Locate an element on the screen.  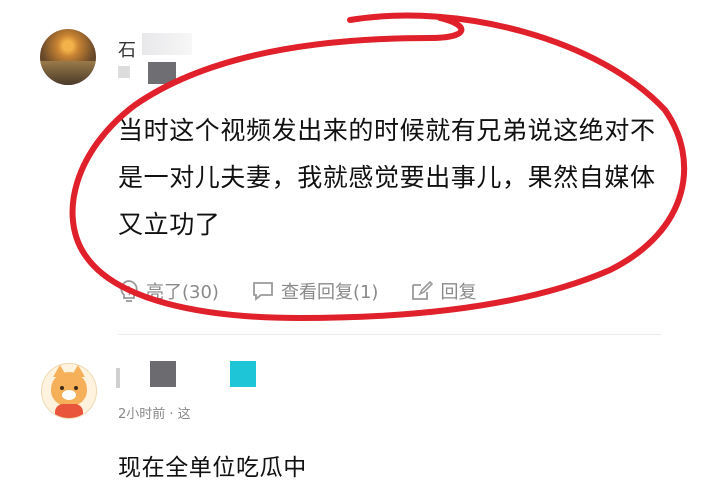
avatar-sunset-image is located at coordinates (68, 73).